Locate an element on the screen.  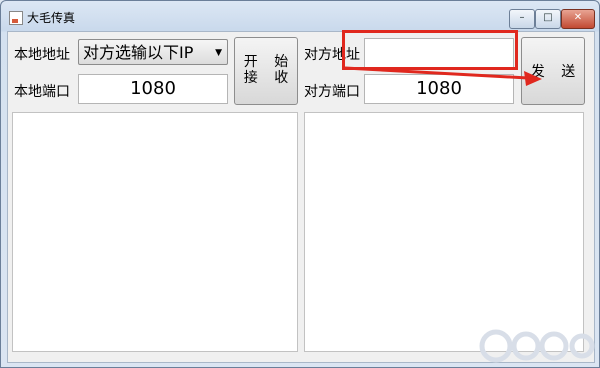
annotation-arrow-icon is located at coordinates (443, 76).